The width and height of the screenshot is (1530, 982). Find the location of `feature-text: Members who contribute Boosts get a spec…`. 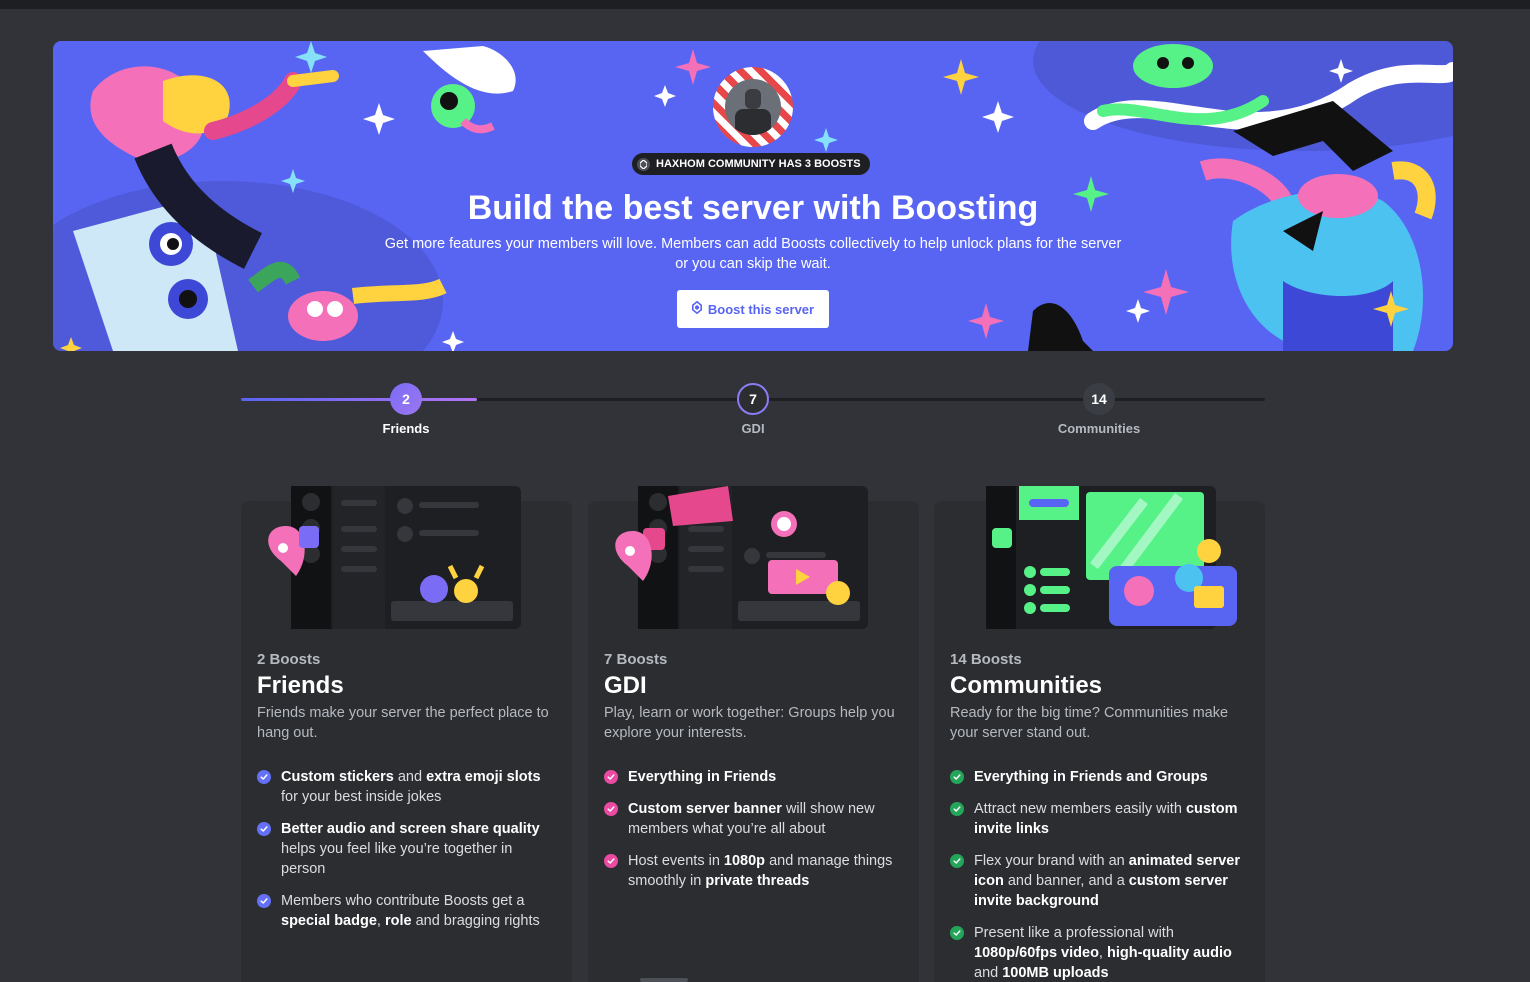

feature-text: Members who contribute Boosts get a spec… is located at coordinates (419, 911).